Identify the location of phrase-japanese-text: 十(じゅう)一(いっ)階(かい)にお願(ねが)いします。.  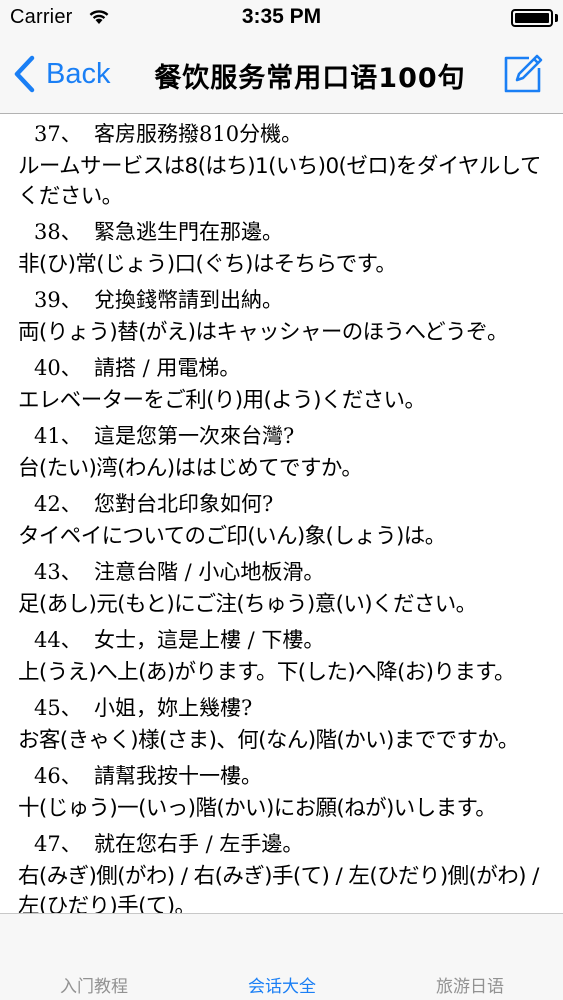
(257, 808).